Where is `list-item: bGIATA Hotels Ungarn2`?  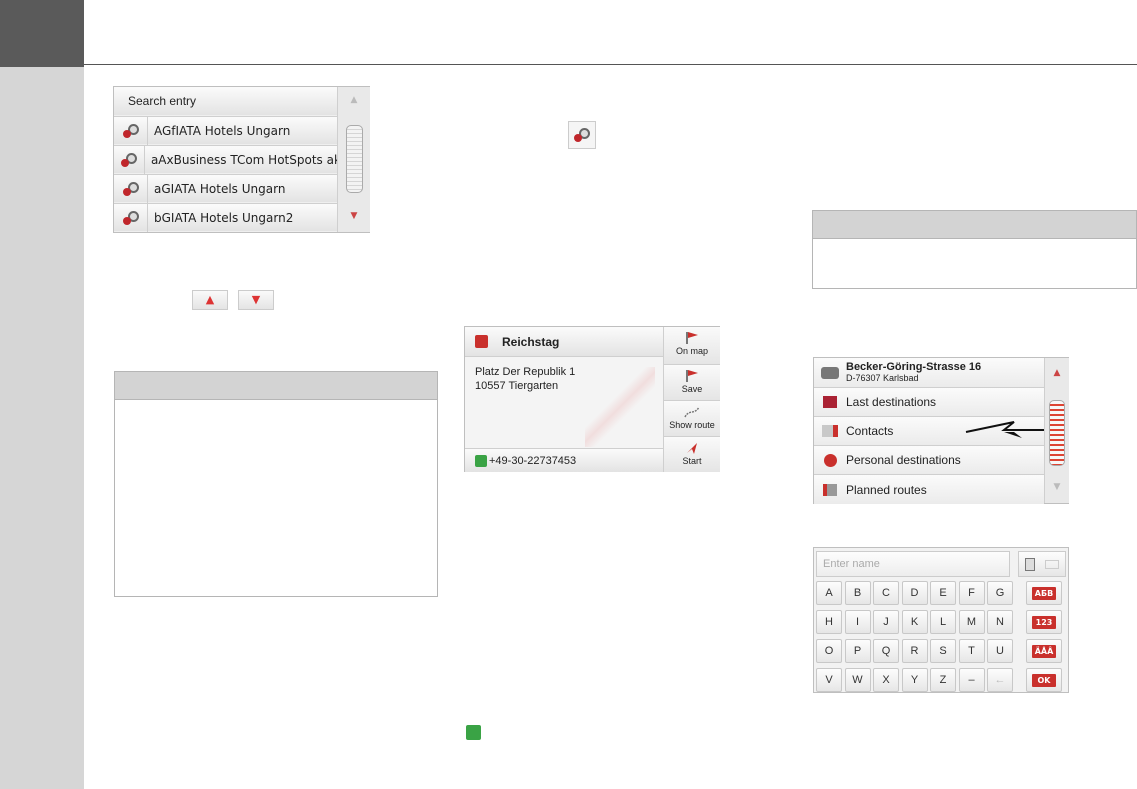
list-item: bGIATA Hotels Ungarn2 is located at coordinates (225, 217).